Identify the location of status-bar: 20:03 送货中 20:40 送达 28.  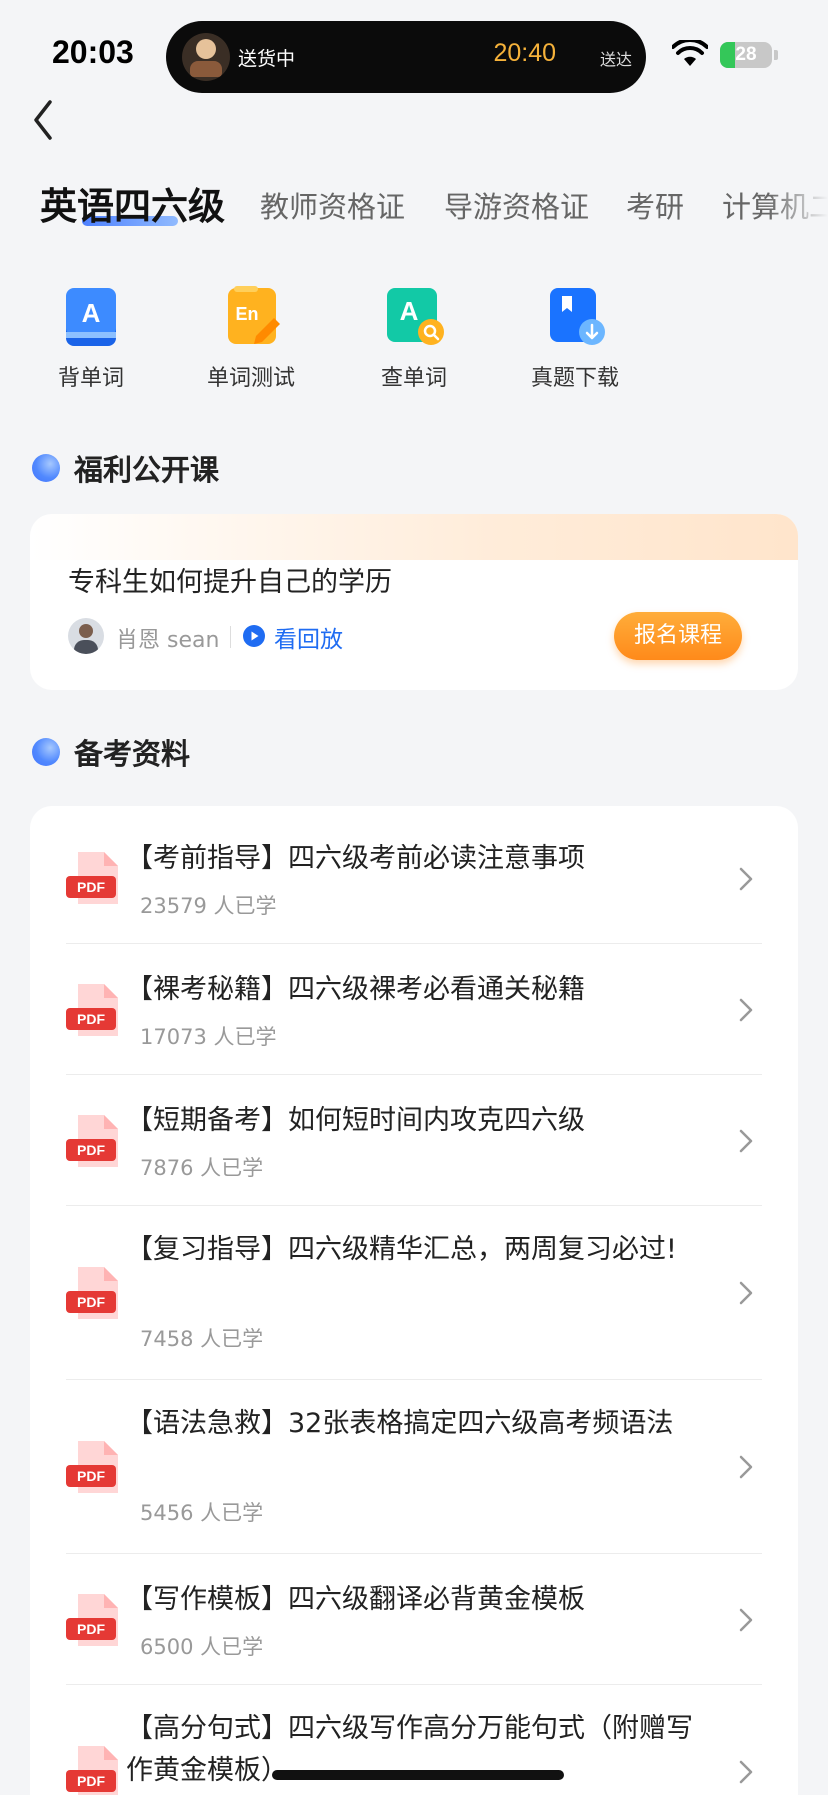
(414, 56).